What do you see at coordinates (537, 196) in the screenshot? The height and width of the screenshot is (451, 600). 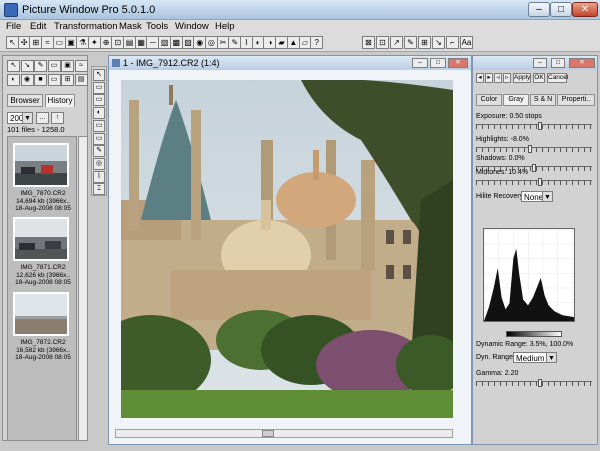 I see `hilite-recovery-dropdown: None ▼` at bounding box center [537, 196].